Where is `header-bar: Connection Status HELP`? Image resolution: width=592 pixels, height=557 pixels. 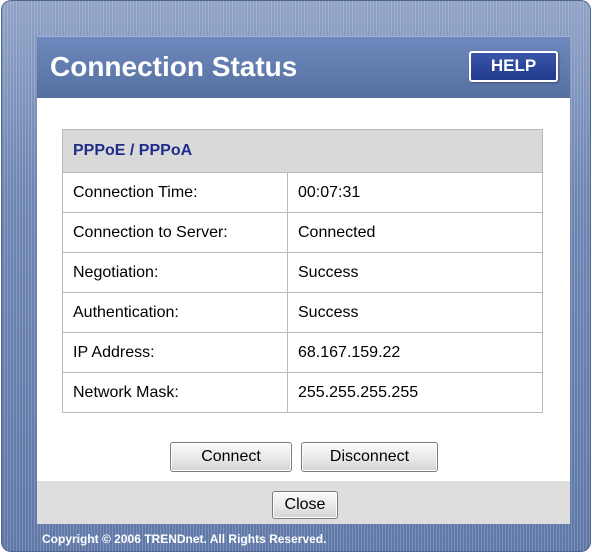 header-bar: Connection Status HELP is located at coordinates (303, 67).